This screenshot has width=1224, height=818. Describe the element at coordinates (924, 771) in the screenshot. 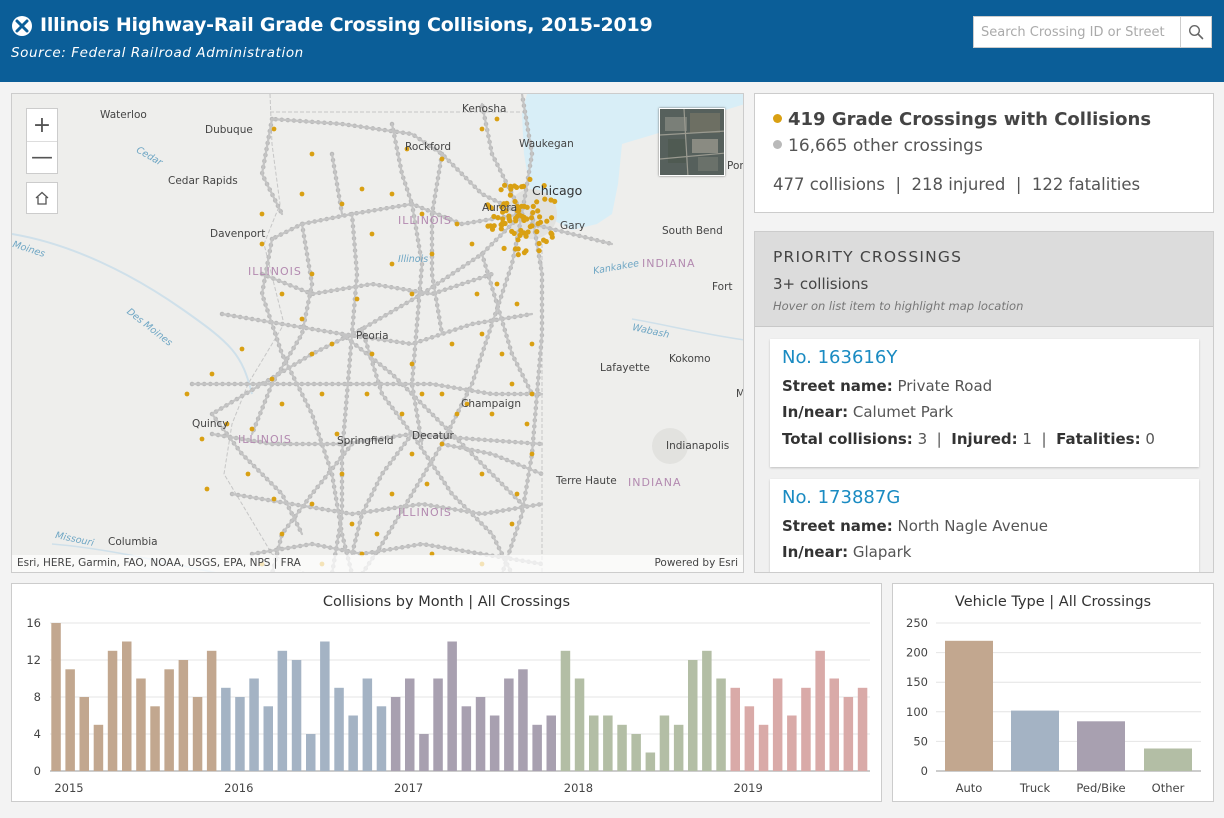

I see `y-tick-label: 0` at that location.